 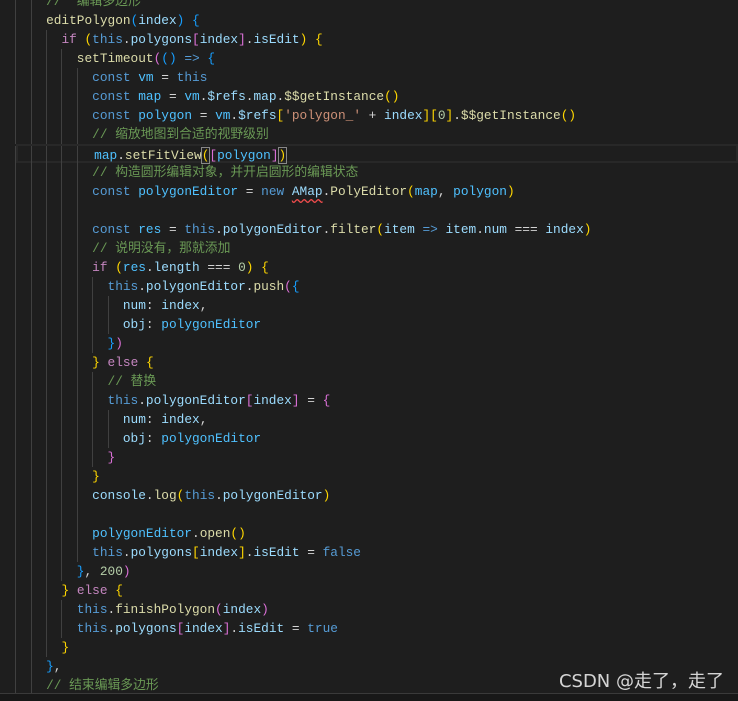 I want to click on code-token: map, so click(x=106, y=155).